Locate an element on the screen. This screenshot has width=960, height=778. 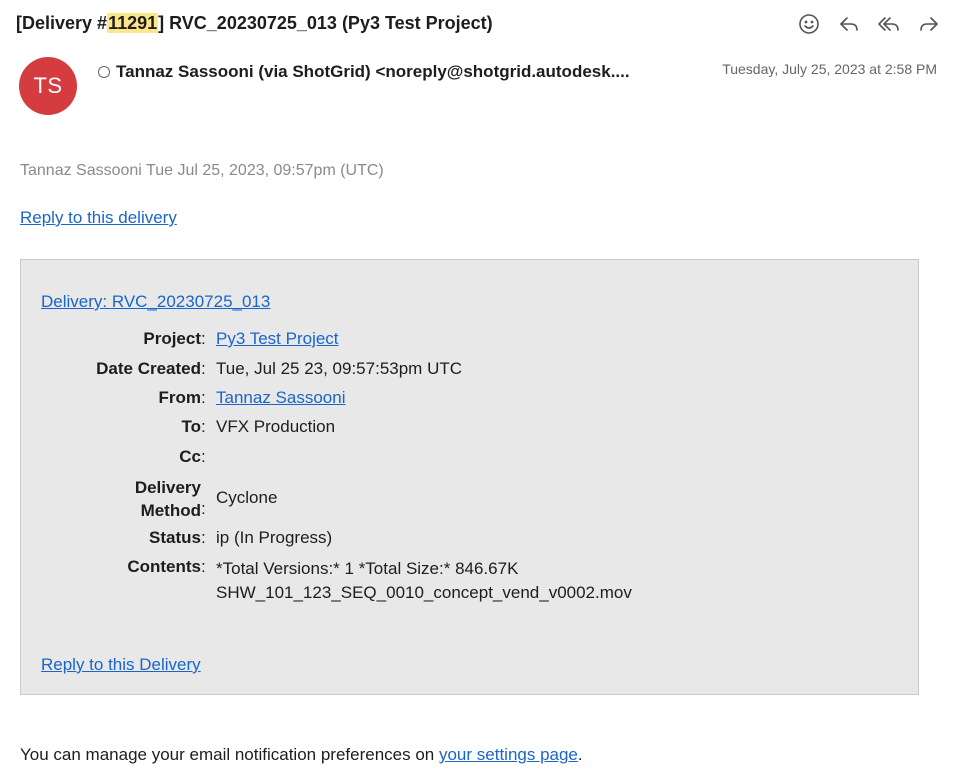
subject-suffix: ] RVC_20230725_013 (Py3 Test Project) is located at coordinates (325, 23).